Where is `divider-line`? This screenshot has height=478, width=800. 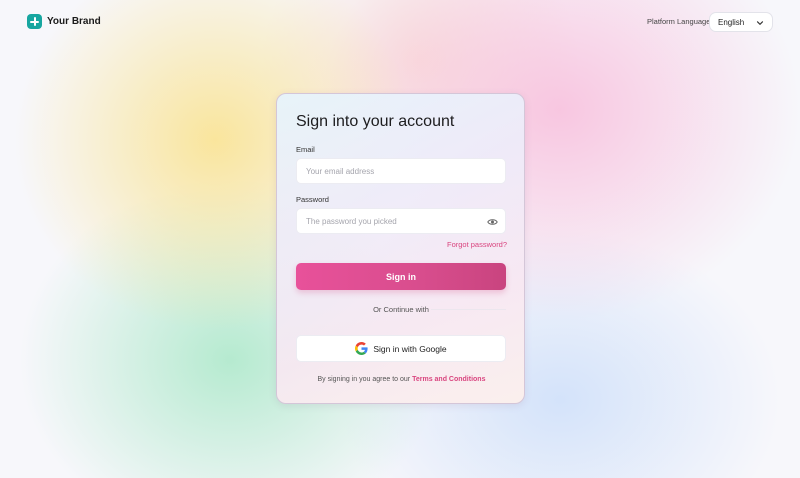
divider-line is located at coordinates (468, 309).